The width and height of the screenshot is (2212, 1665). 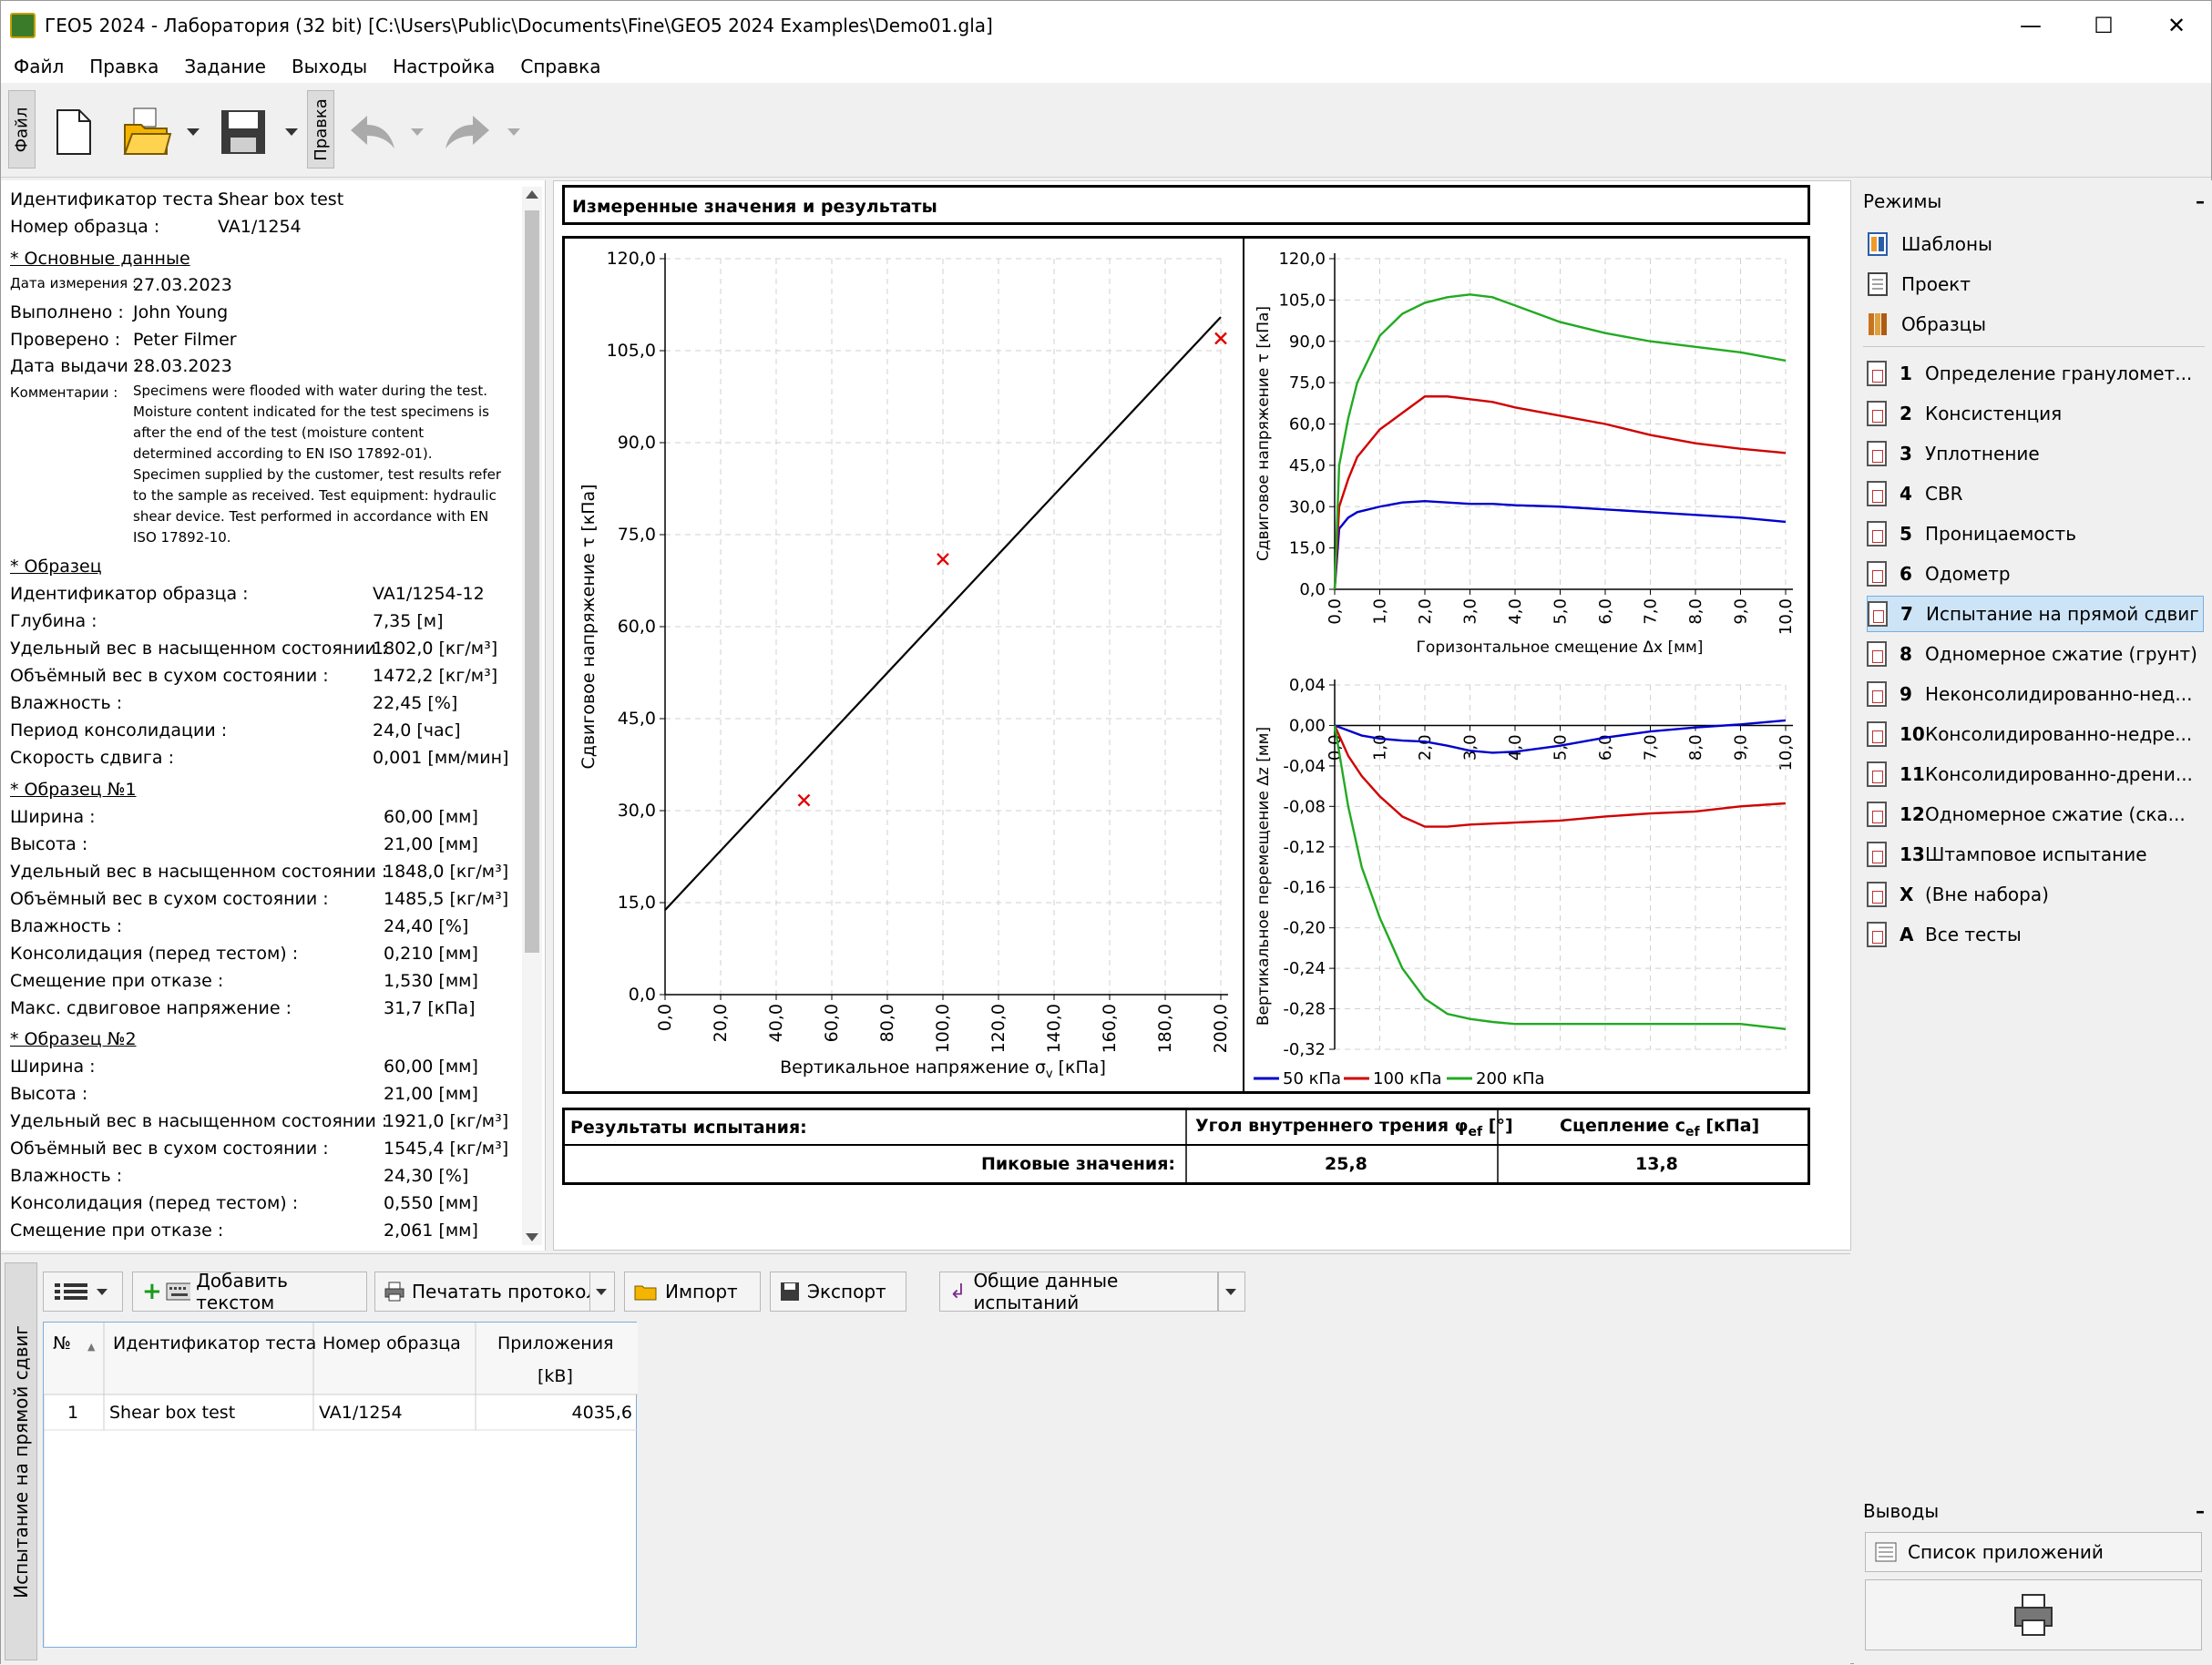 I want to click on row-no: 1, so click(x=72, y=1413).